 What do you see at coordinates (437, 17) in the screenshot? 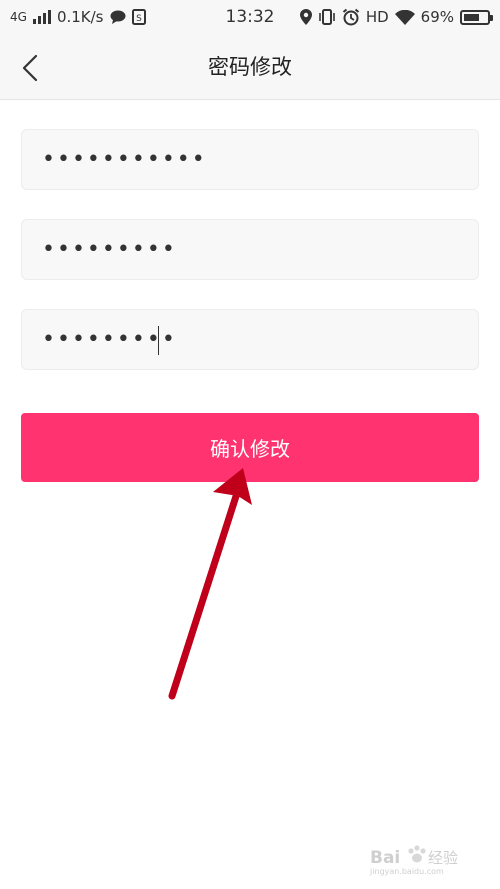
I see `battery-percent: 69%` at bounding box center [437, 17].